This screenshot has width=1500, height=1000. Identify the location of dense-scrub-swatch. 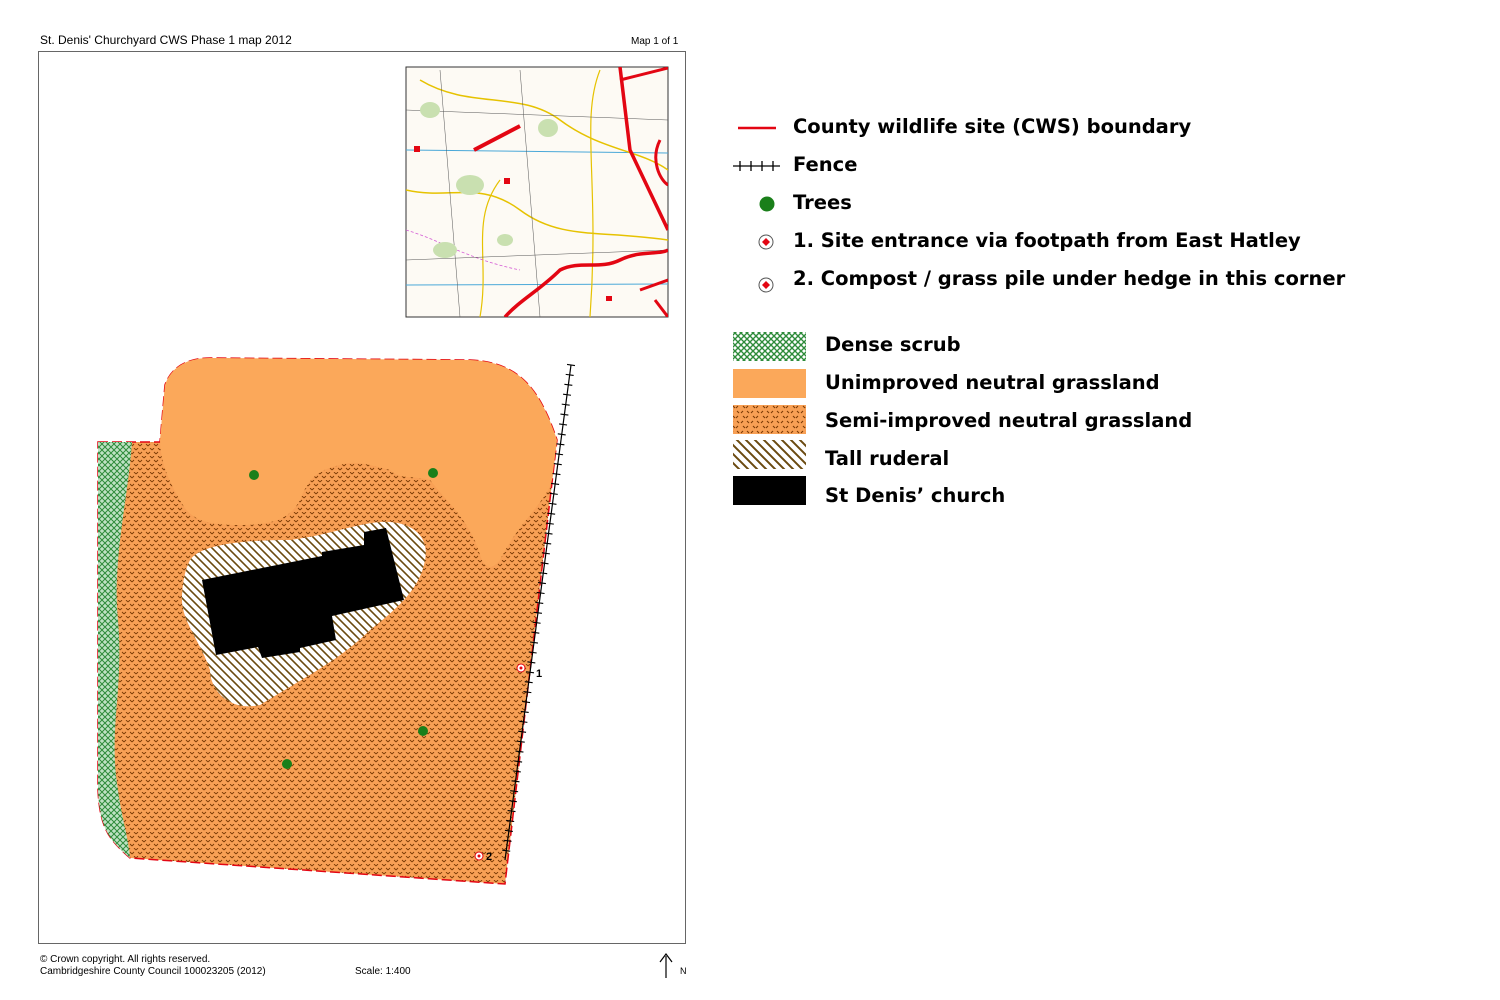
(769, 346).